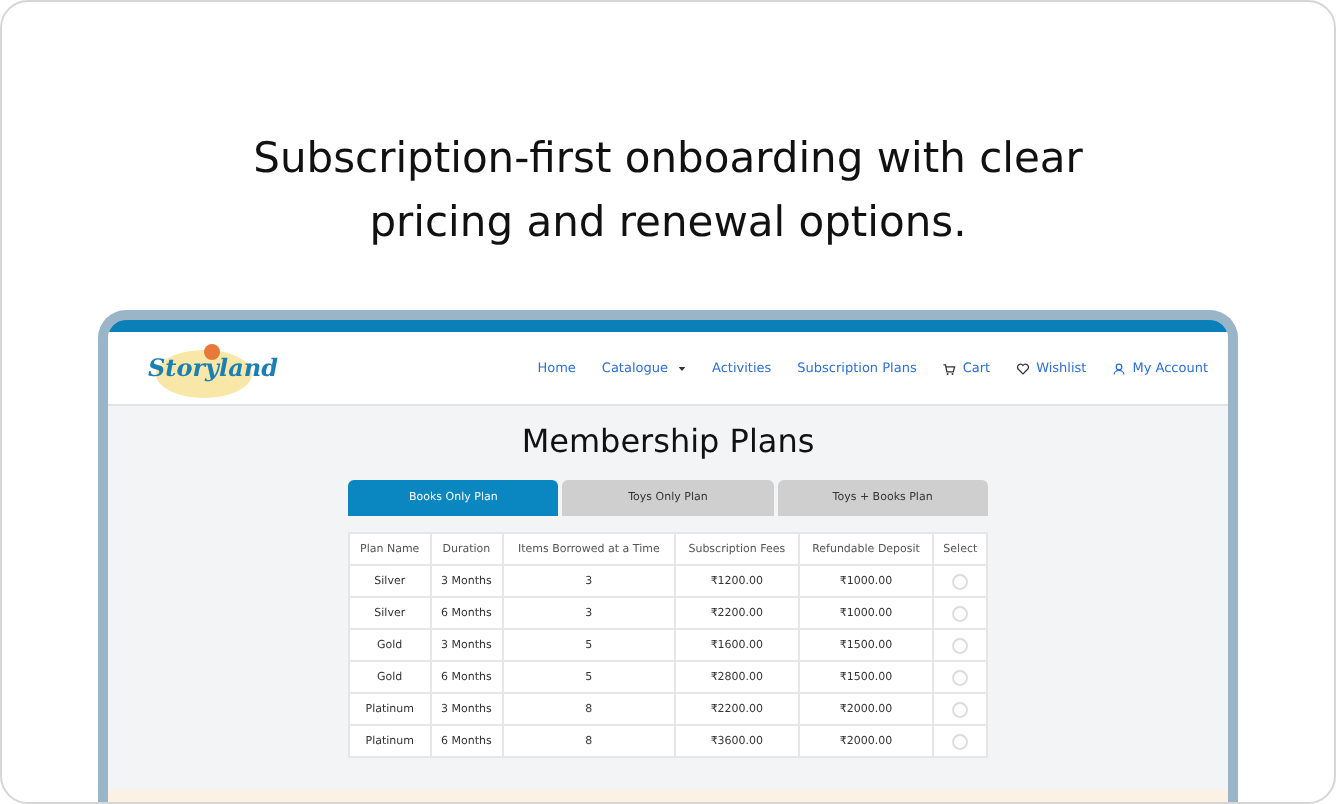 Image resolution: width=1336 pixels, height=804 pixels. I want to click on headline: Subscription-first onboarding with clear pricing and renewal options., so click(668, 191).